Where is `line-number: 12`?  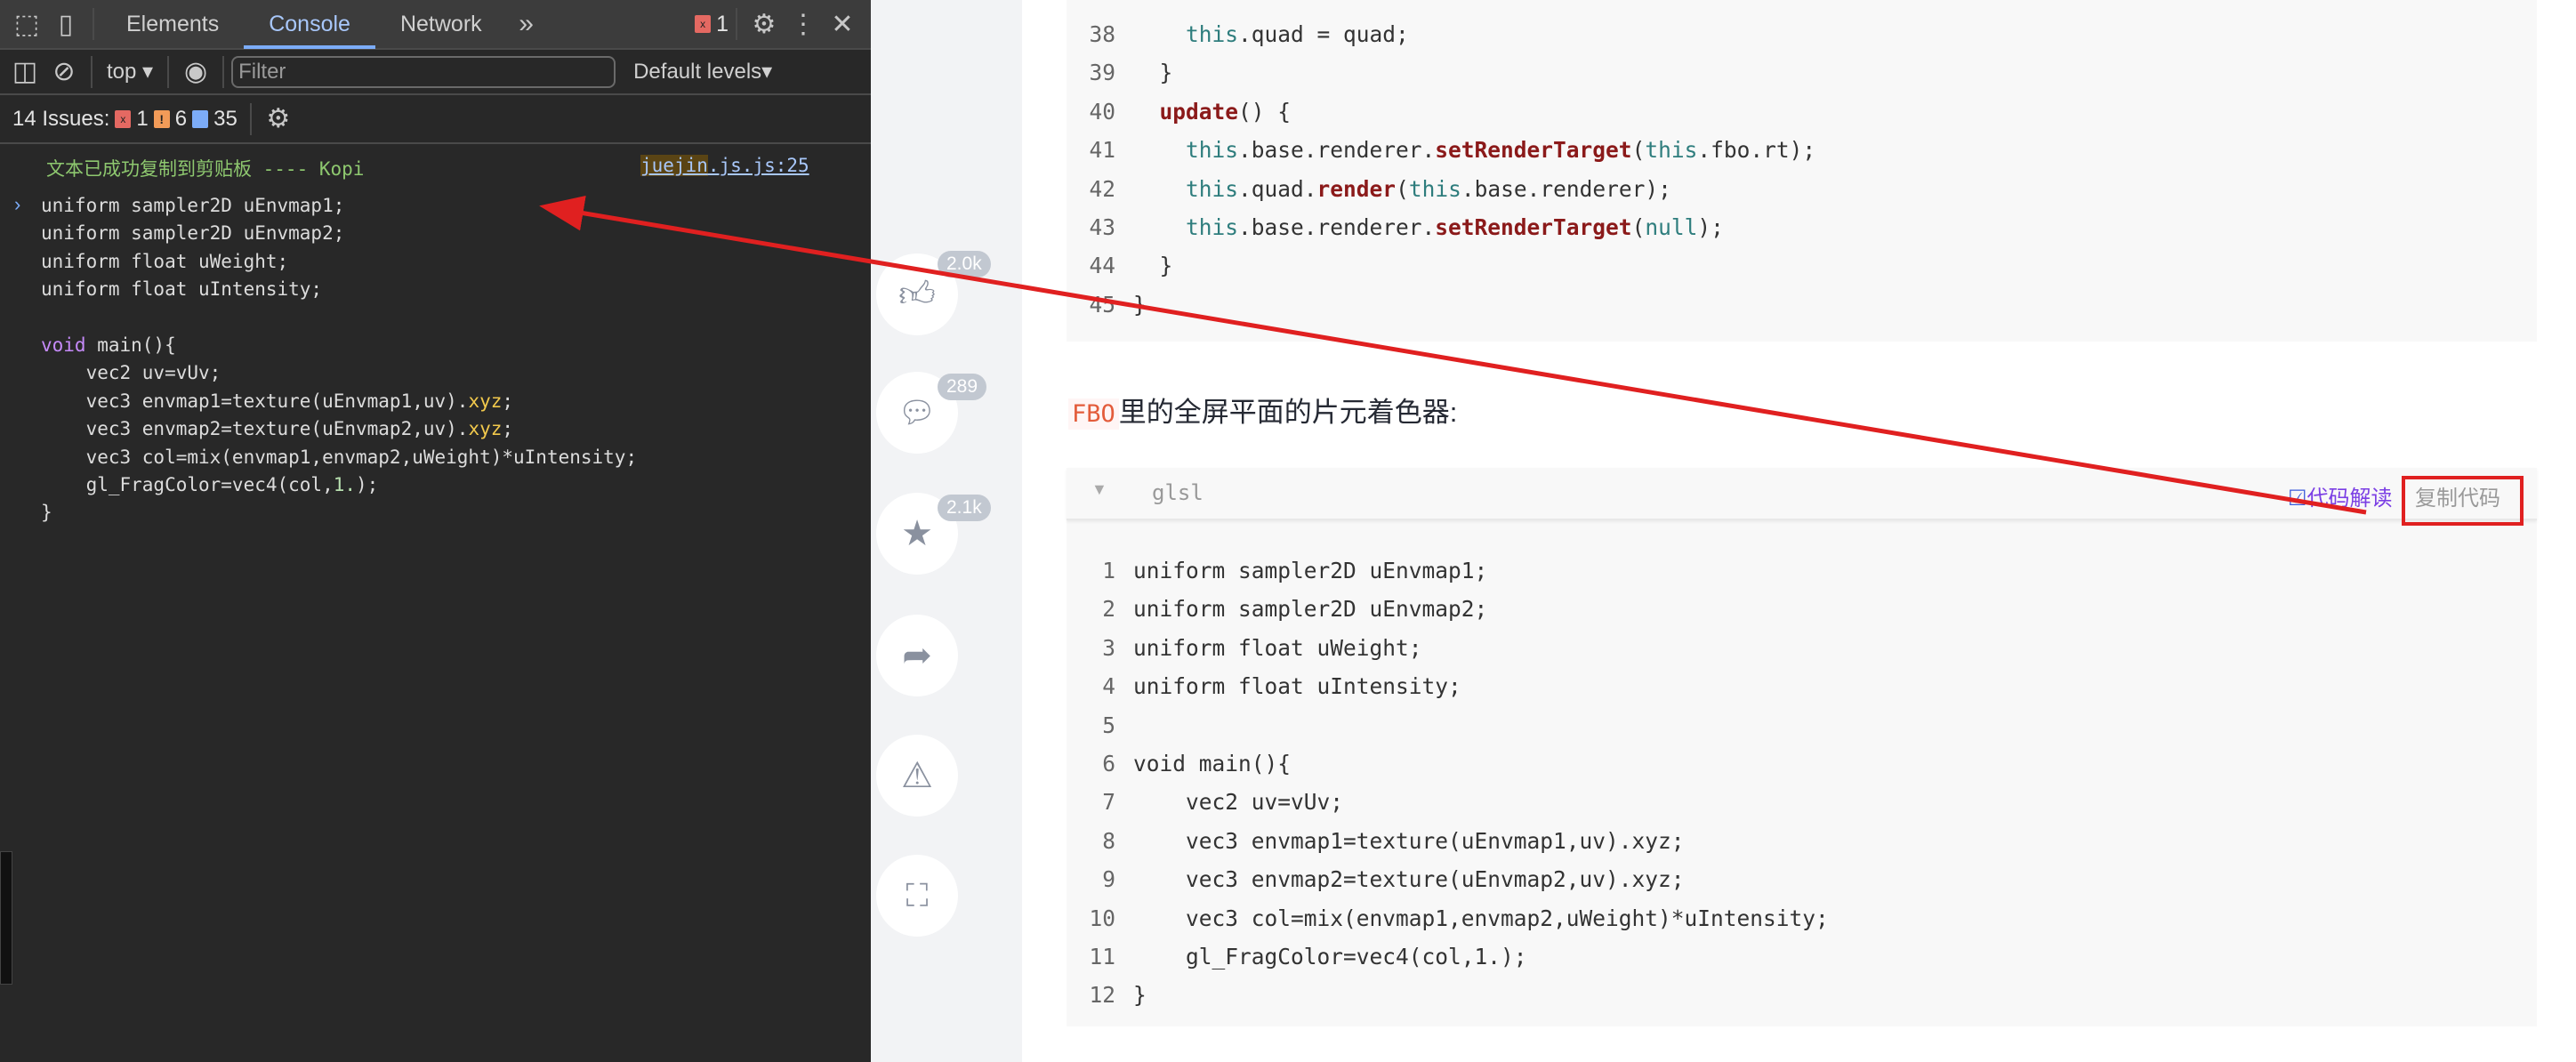
line-number: 12 is located at coordinates (1102, 995).